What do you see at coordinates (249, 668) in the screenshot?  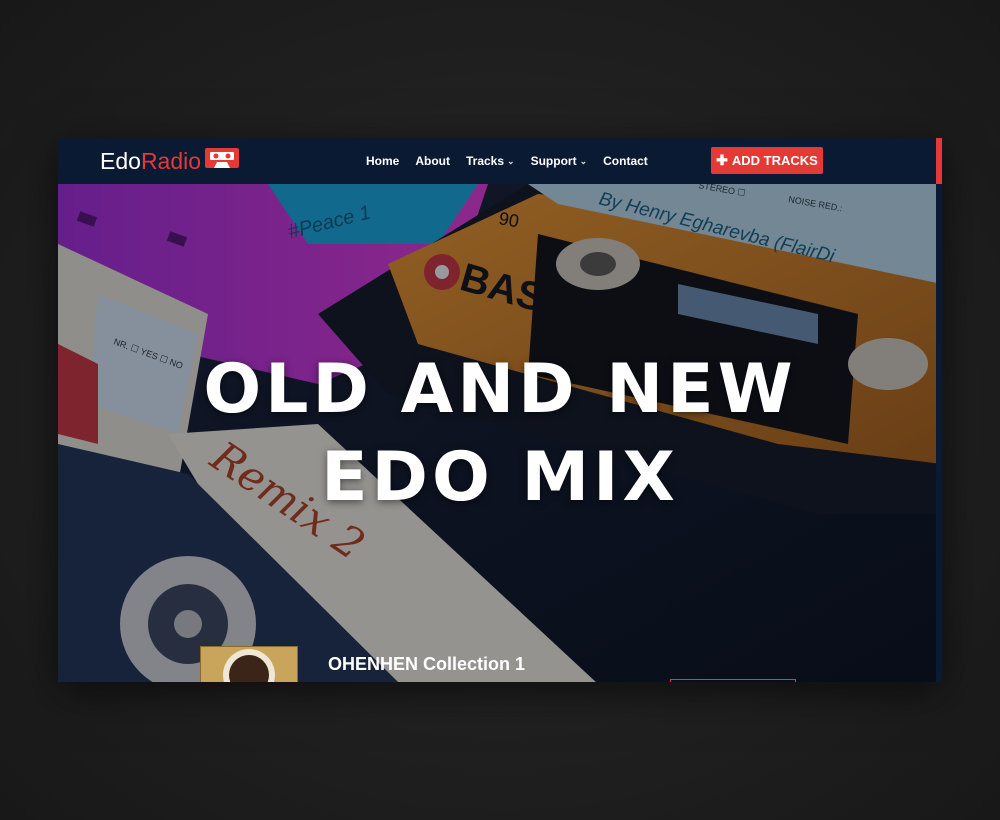 I see `artist-photo` at bounding box center [249, 668].